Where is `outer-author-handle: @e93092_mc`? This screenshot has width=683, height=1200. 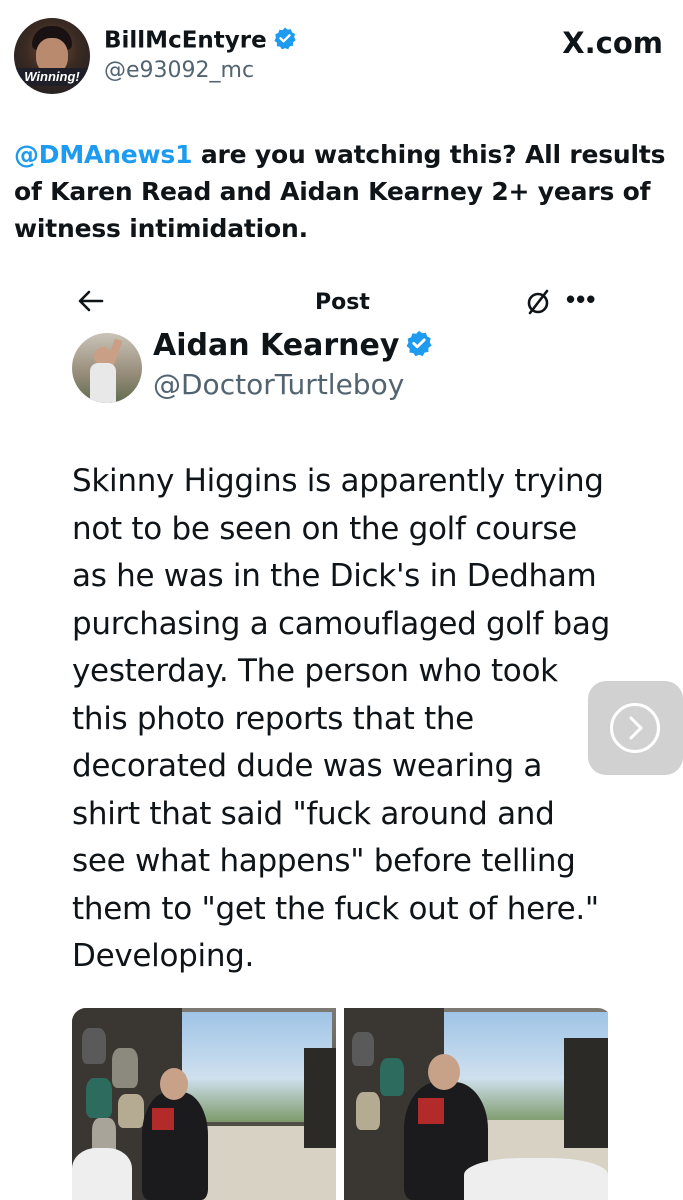
outer-author-handle: @e93092_mc is located at coordinates (179, 70).